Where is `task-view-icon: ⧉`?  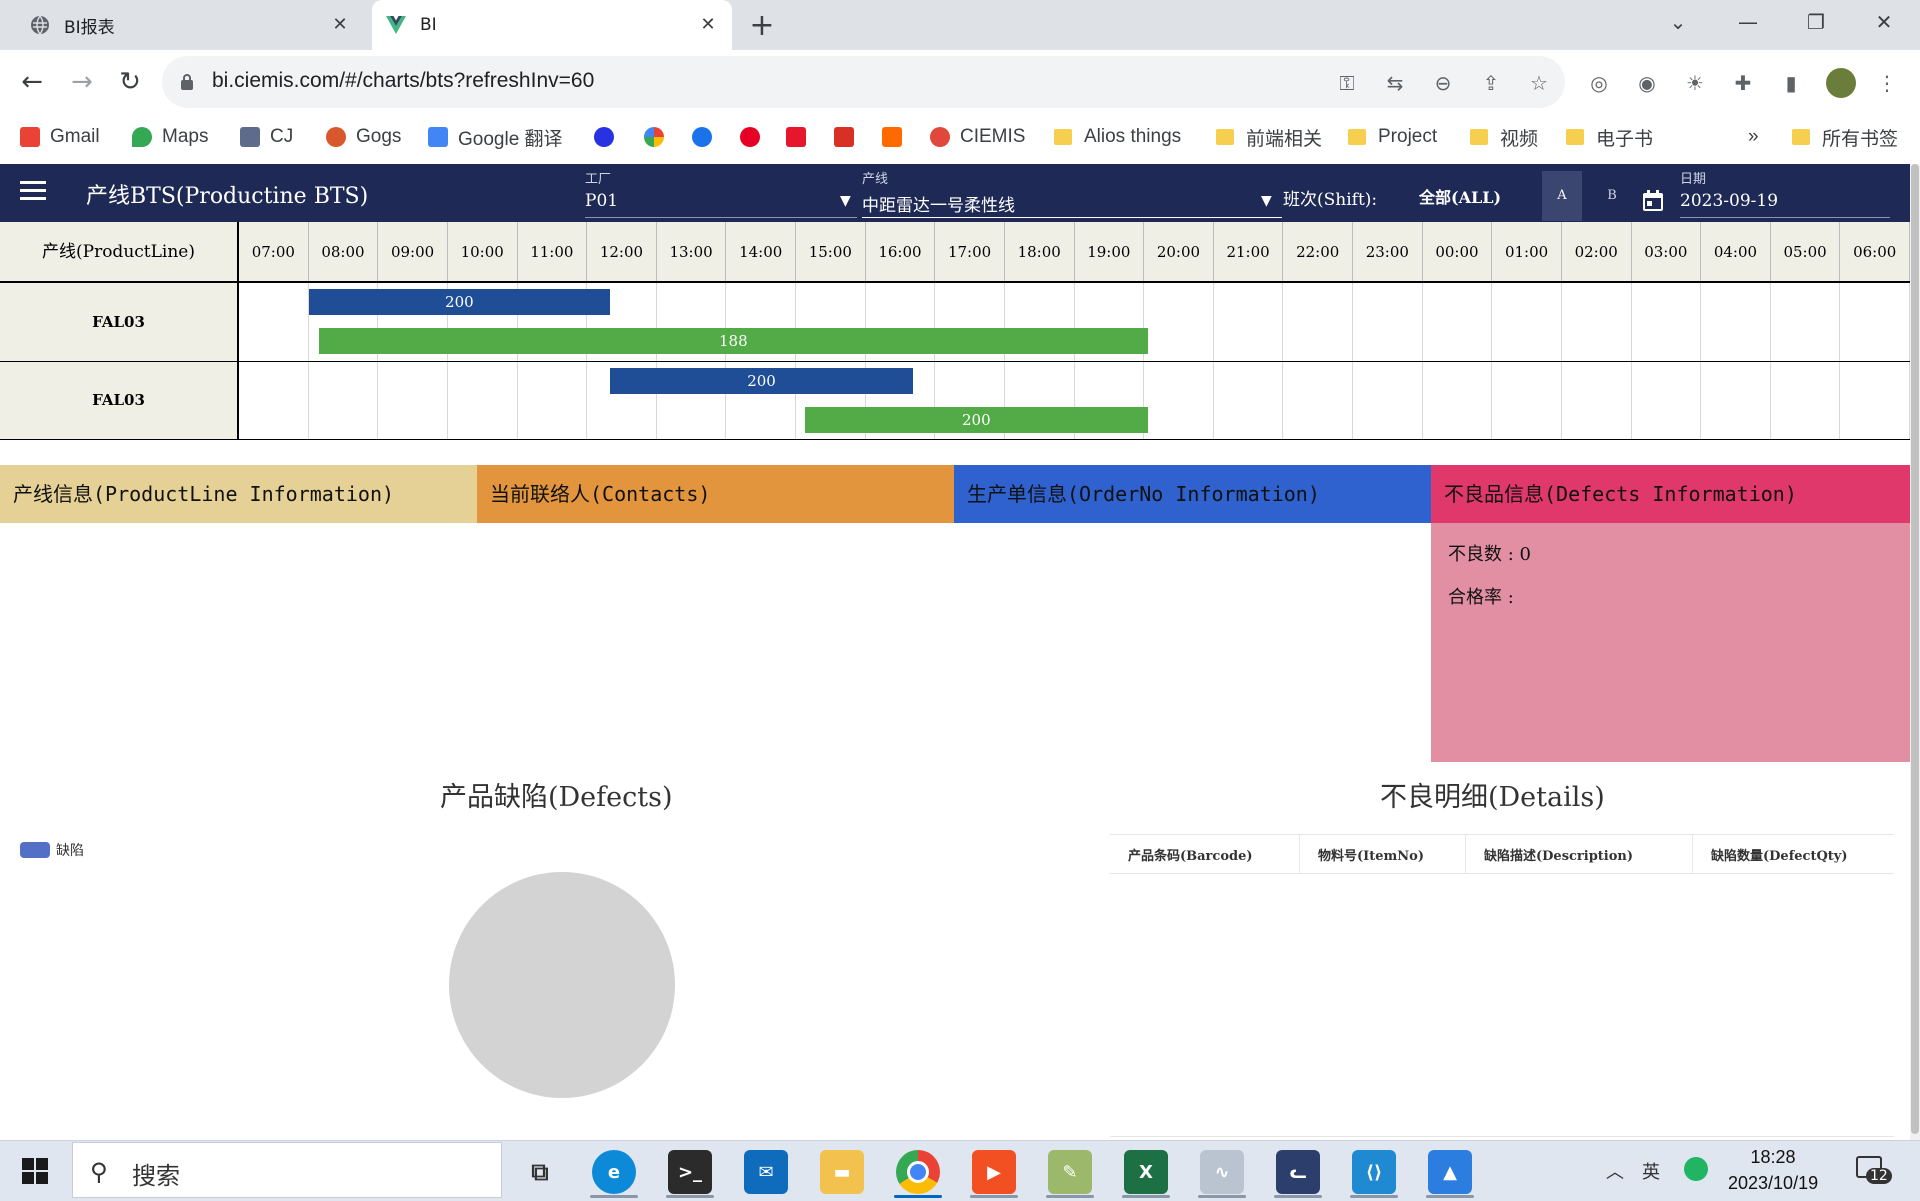
task-view-icon: ⧉ is located at coordinates (540, 1172).